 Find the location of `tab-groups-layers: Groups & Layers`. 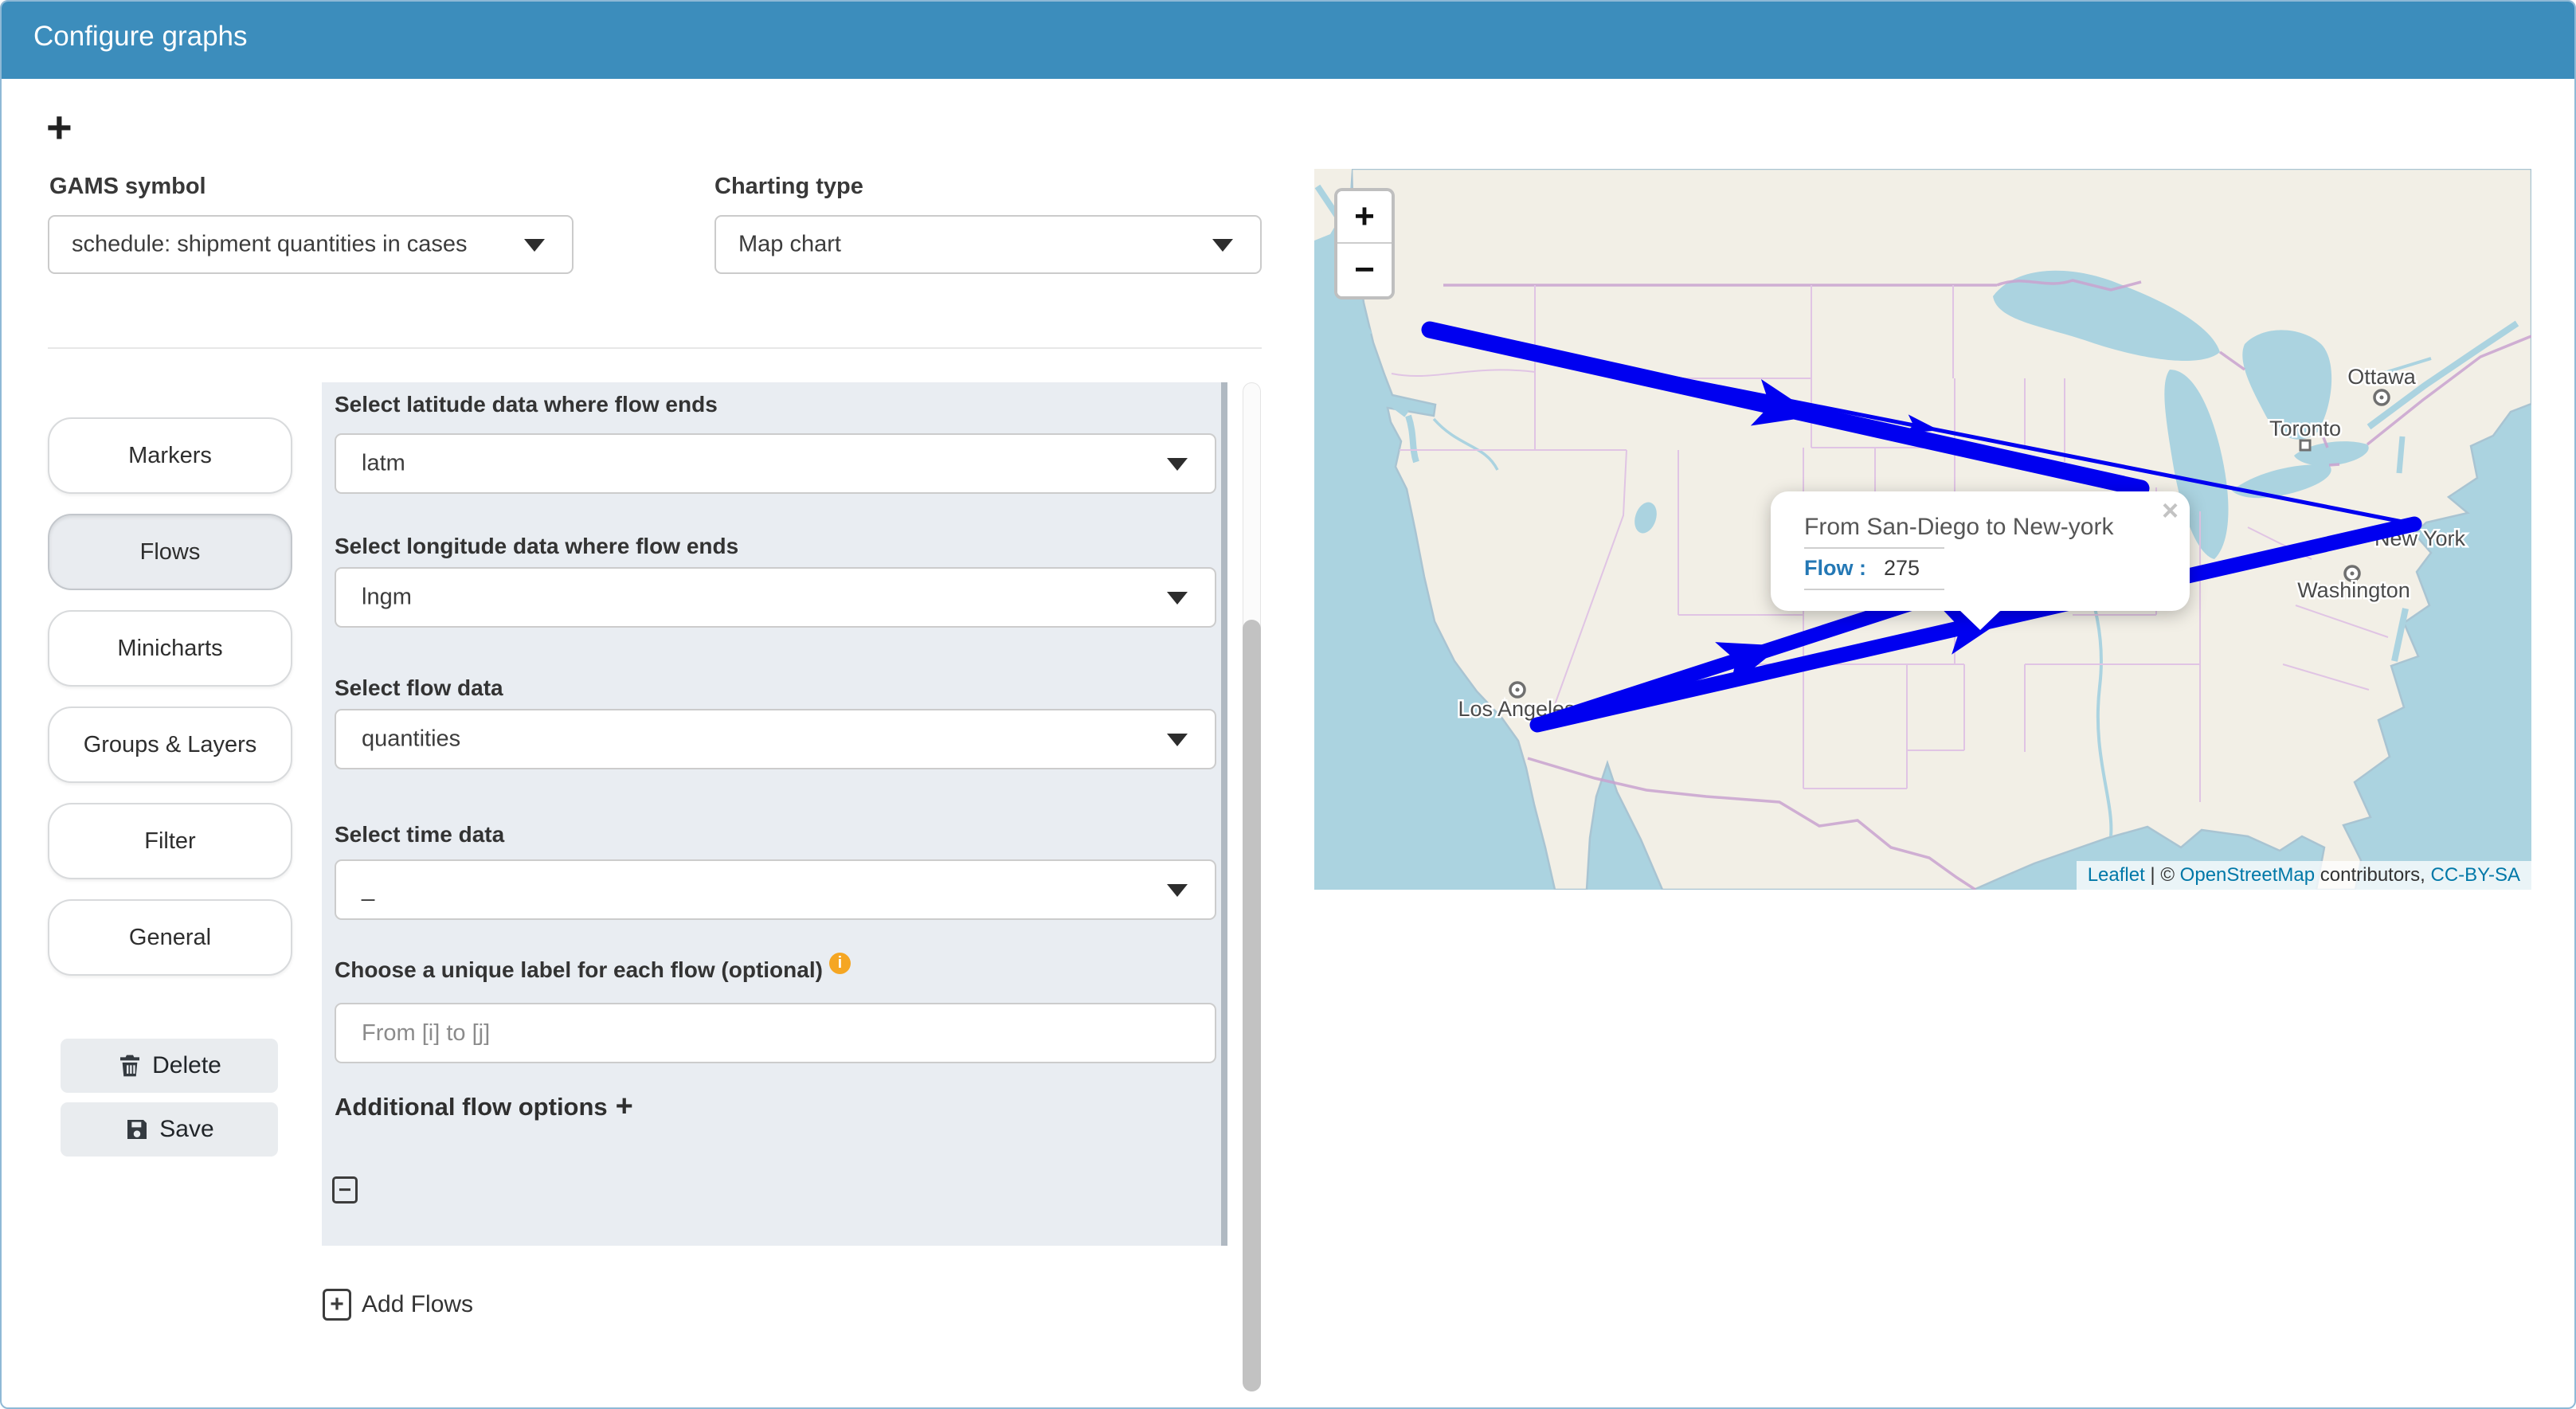

tab-groups-layers: Groups & Layers is located at coordinates (170, 744).